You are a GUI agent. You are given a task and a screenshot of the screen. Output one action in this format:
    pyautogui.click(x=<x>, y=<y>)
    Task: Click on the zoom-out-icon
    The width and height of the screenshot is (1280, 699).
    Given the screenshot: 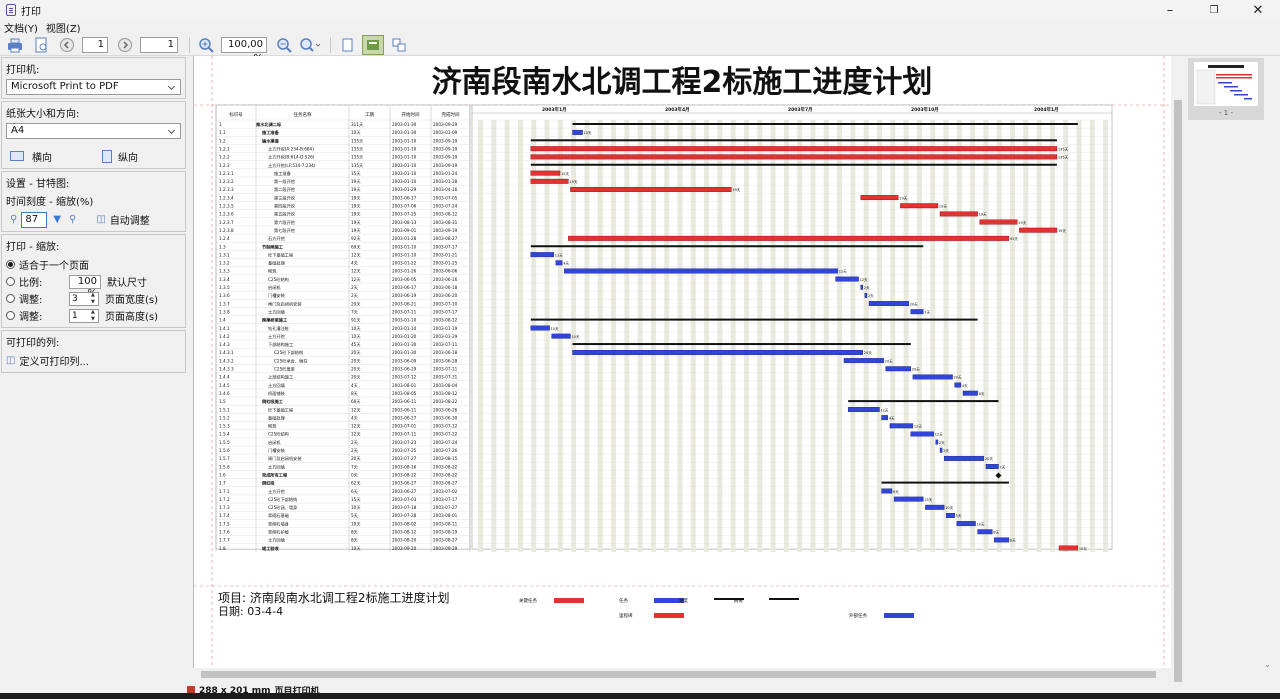 What is the action you would take?
    pyautogui.click(x=284, y=45)
    